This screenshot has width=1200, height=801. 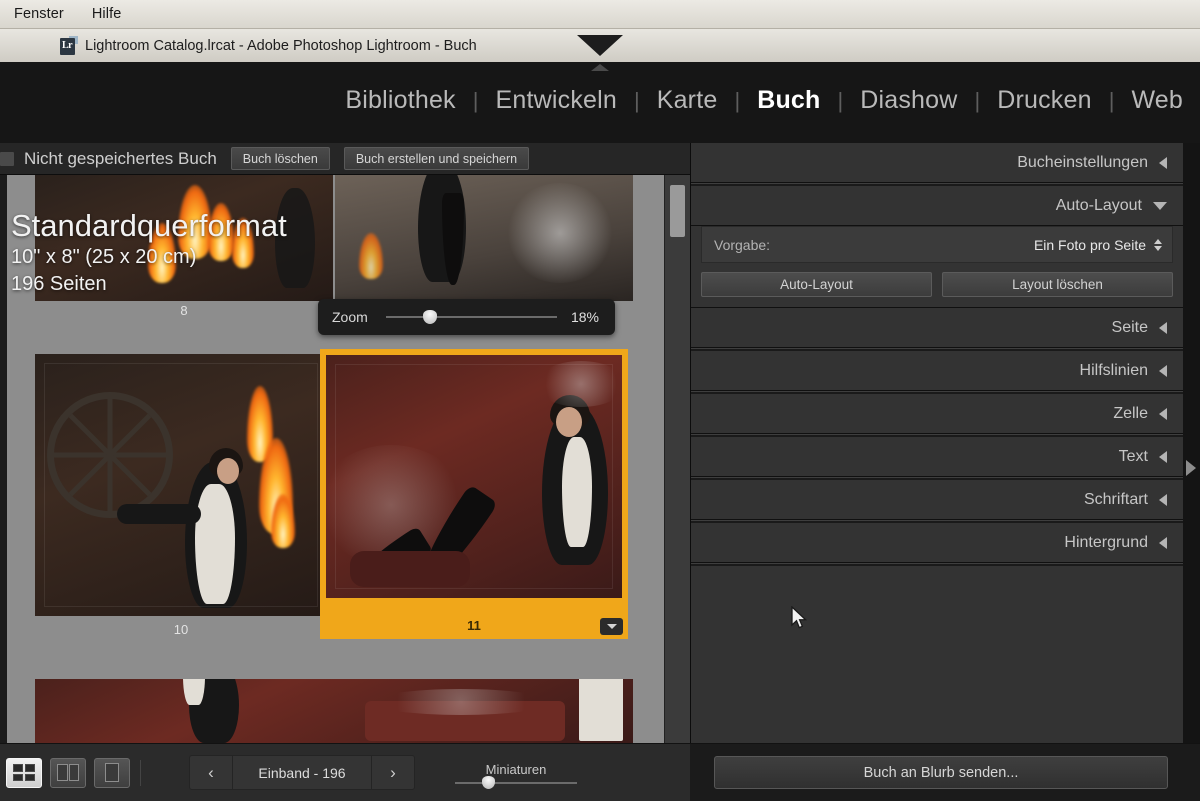 I want to click on book-format-label: Standardquerformat, so click(x=149, y=225).